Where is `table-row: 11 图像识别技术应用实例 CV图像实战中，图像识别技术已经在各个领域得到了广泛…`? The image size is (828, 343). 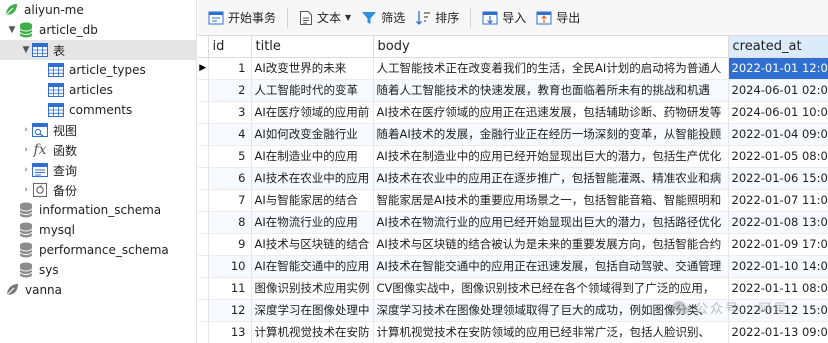
table-row: 11 图像识别技术应用实例 CV图像实战中，图像识别技术已经在各个领域得到了广泛… is located at coordinates (513, 288).